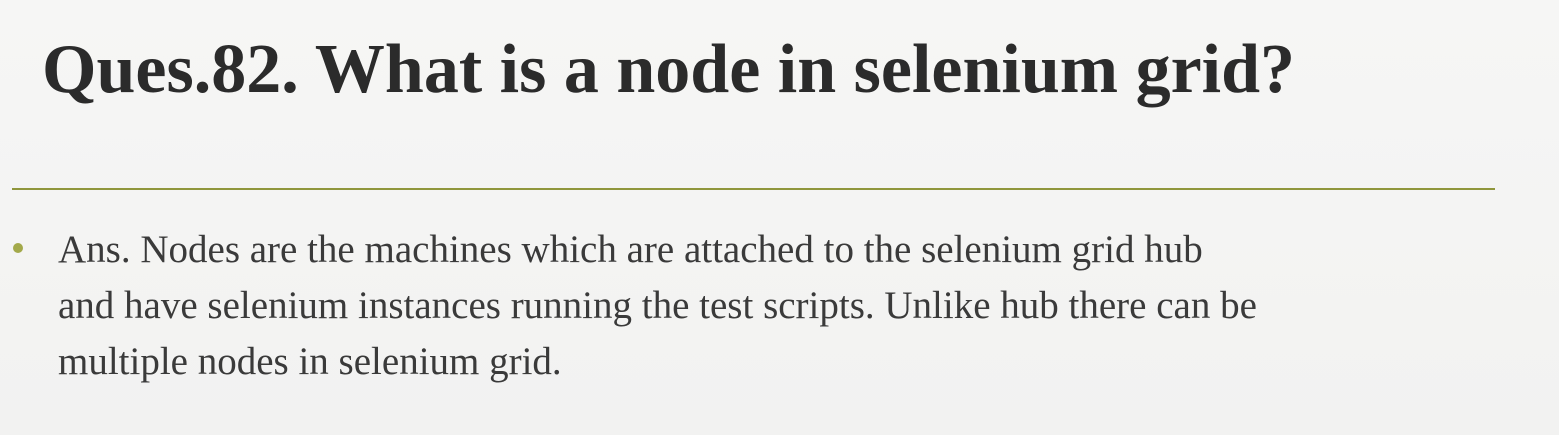  Describe the element at coordinates (753, 189) in the screenshot. I see `title-divider` at that location.